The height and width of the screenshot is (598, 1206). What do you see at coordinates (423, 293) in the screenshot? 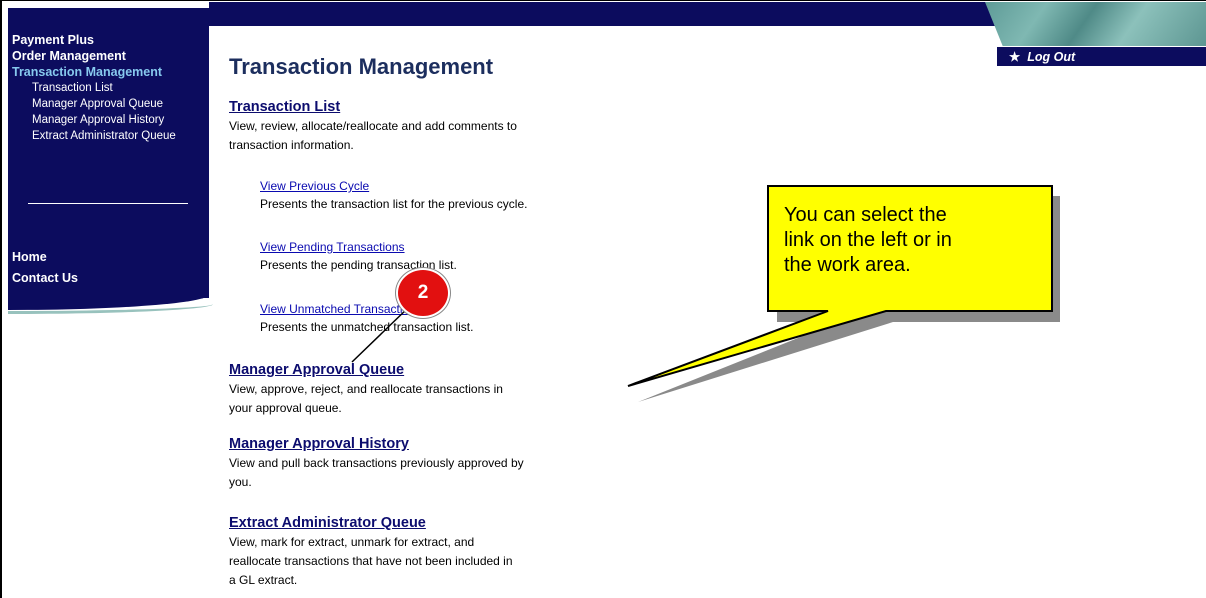
I see `step-number-badge: 2` at bounding box center [423, 293].